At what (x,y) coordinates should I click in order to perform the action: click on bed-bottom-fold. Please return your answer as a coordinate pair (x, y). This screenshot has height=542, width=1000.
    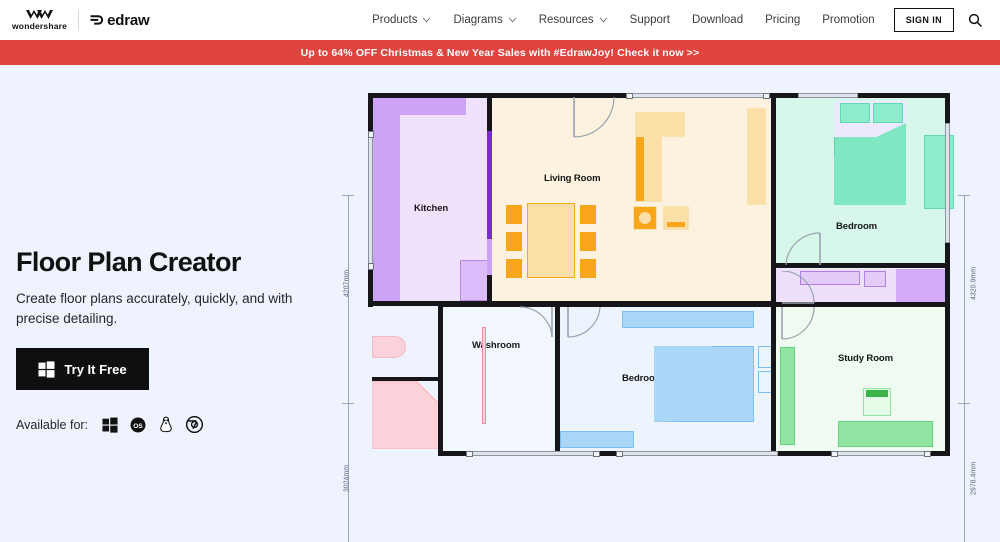
    Looking at the image, I should click on (704, 384).